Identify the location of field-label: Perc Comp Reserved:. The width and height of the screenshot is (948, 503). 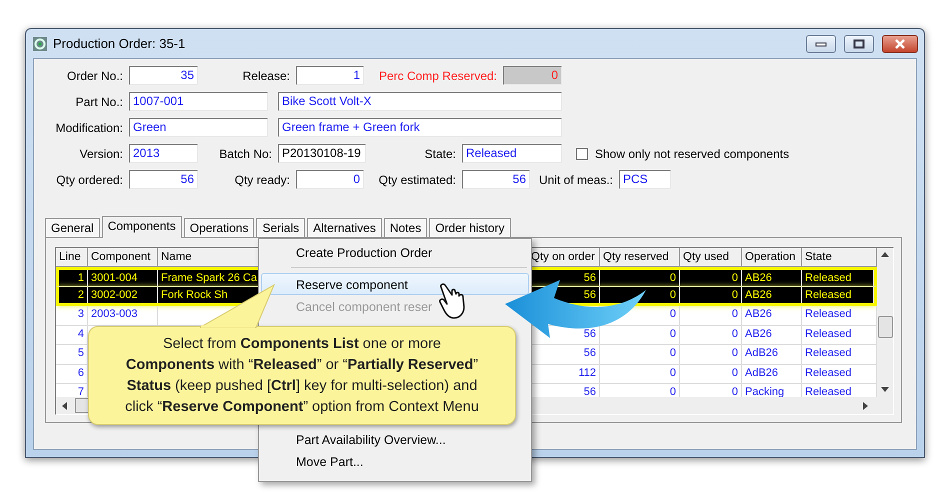
(437, 75).